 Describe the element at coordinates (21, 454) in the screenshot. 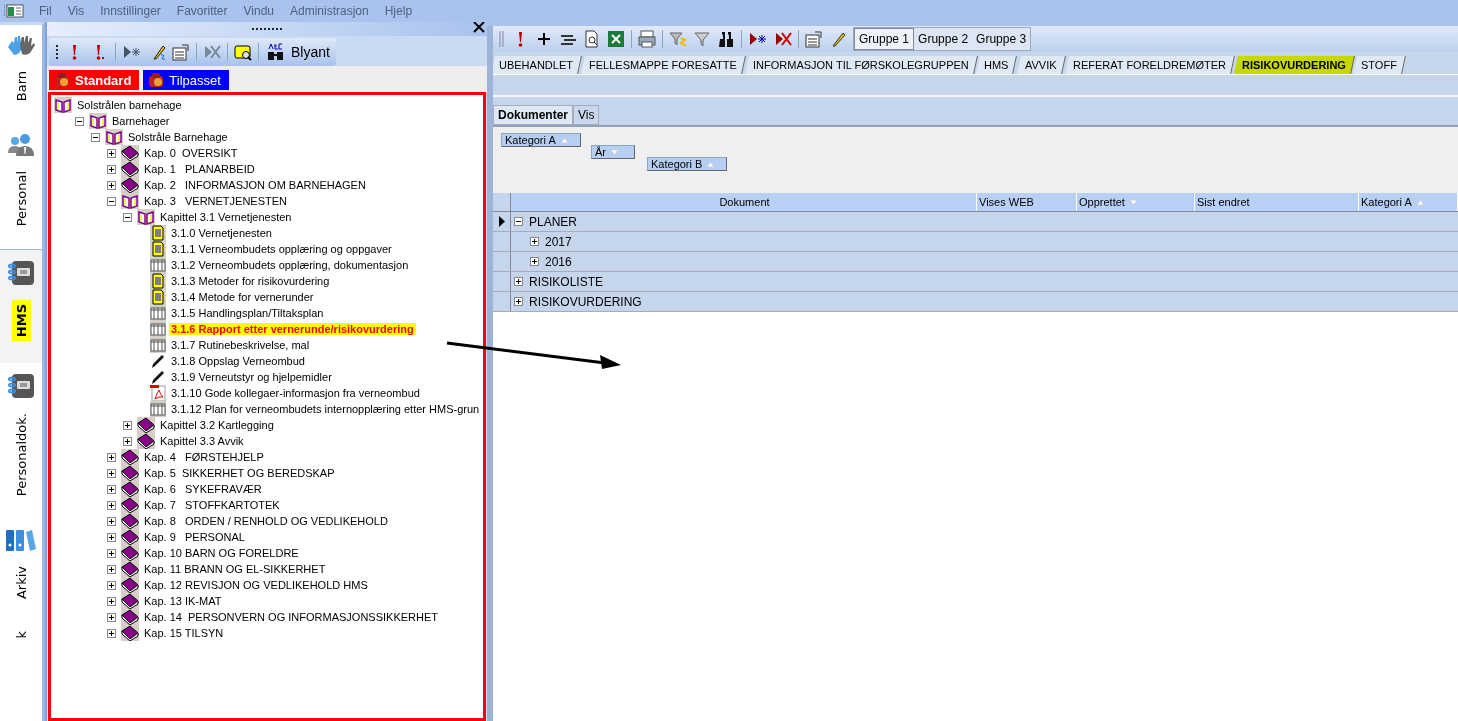

I see `nav-label: Personaldok.` at that location.